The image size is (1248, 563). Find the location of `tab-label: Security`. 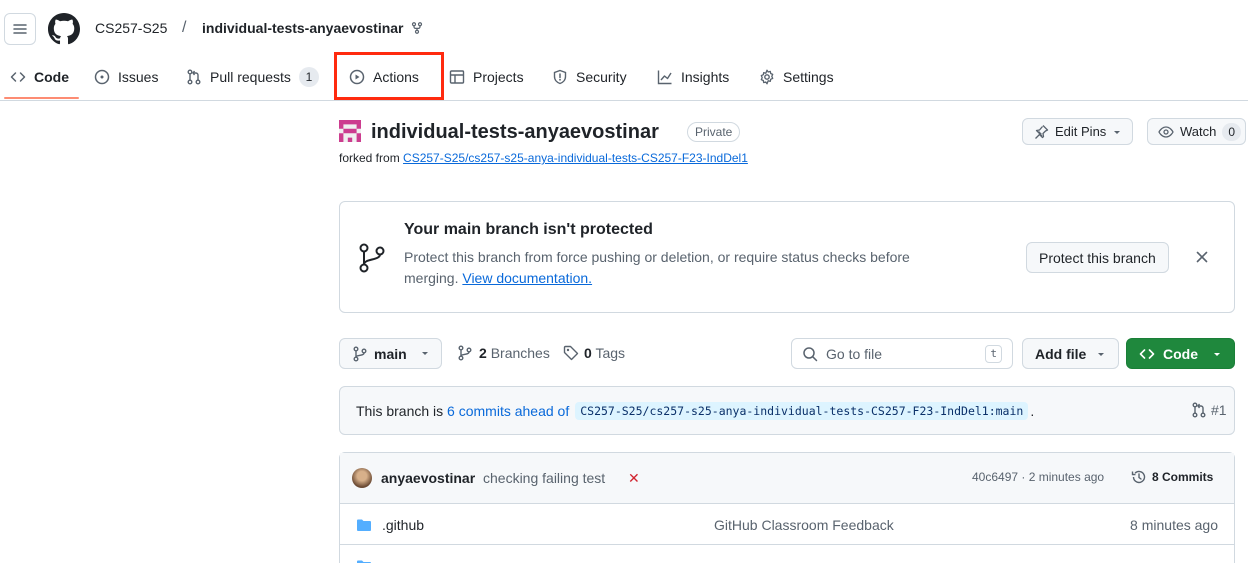

tab-label: Security is located at coordinates (601, 77).